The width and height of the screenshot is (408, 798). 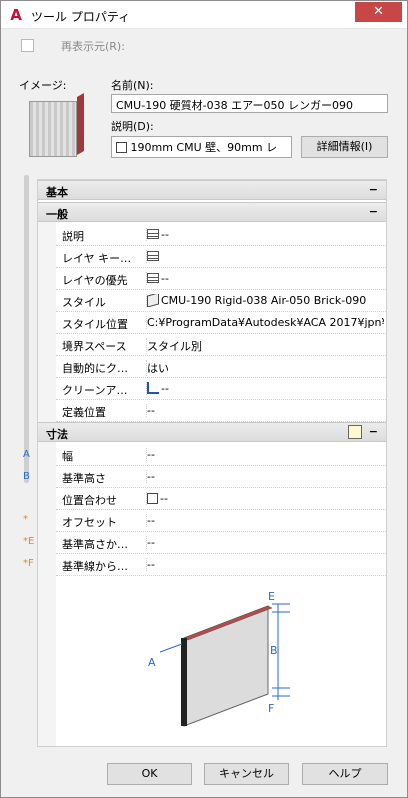 What do you see at coordinates (221, 499) in the screenshot?
I see `dim-row: 位置合わせ --` at bounding box center [221, 499].